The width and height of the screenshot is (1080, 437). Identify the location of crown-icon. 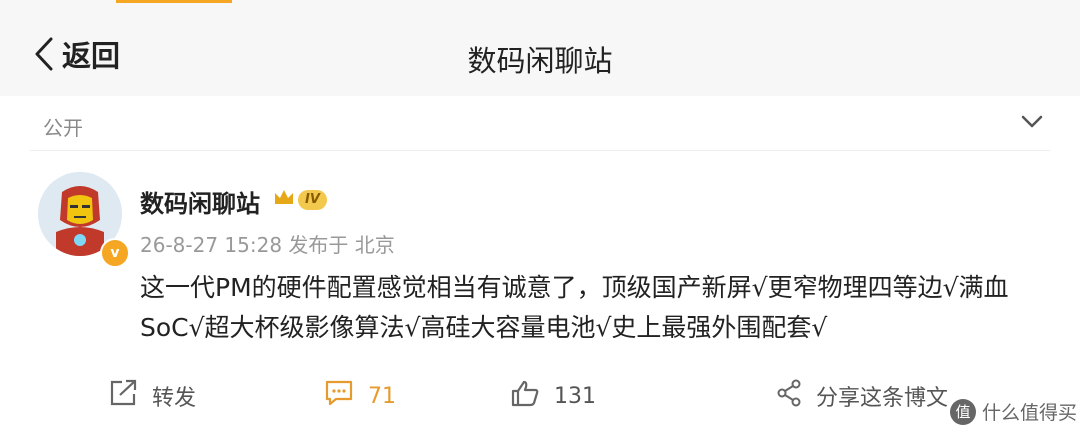
(284, 200).